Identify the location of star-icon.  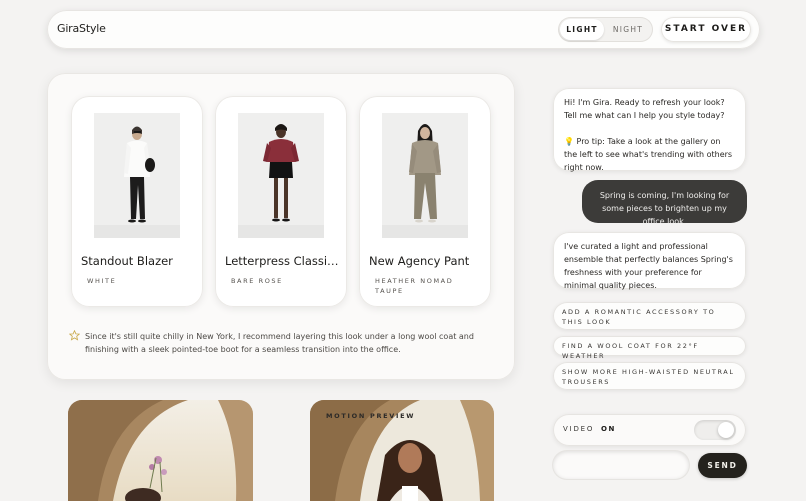
(74, 335).